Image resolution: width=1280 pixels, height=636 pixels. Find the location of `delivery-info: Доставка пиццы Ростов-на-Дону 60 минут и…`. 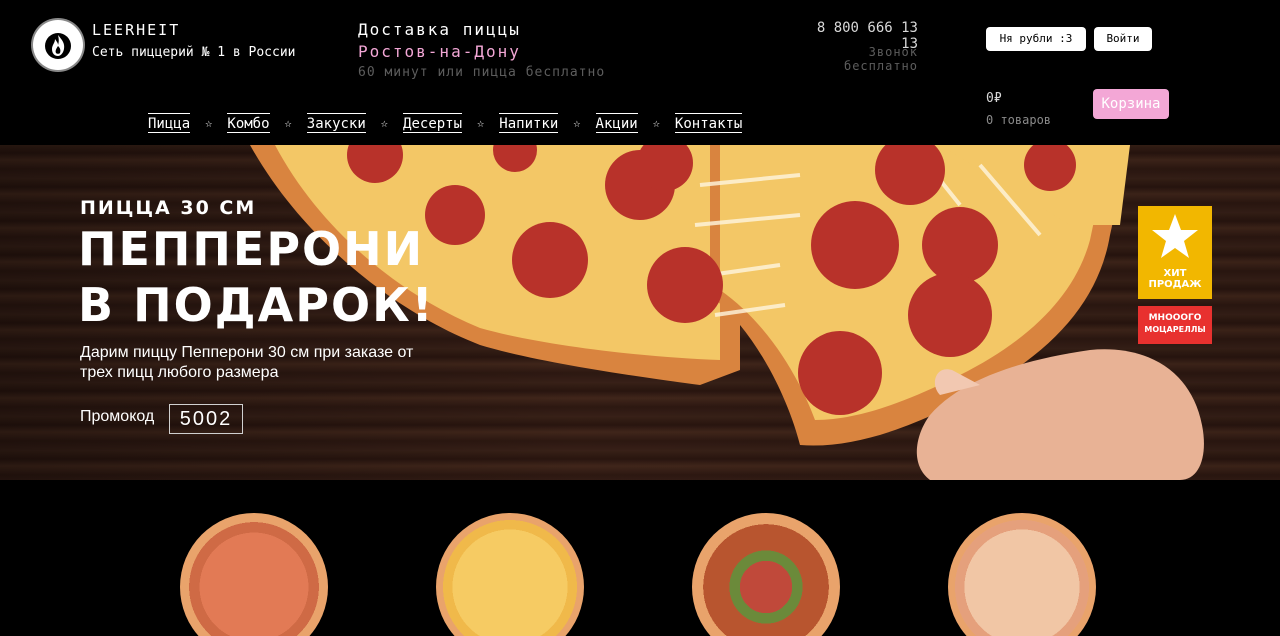

delivery-info: Доставка пиццы Ростов-на-Дону 60 минут и… is located at coordinates (481, 50).